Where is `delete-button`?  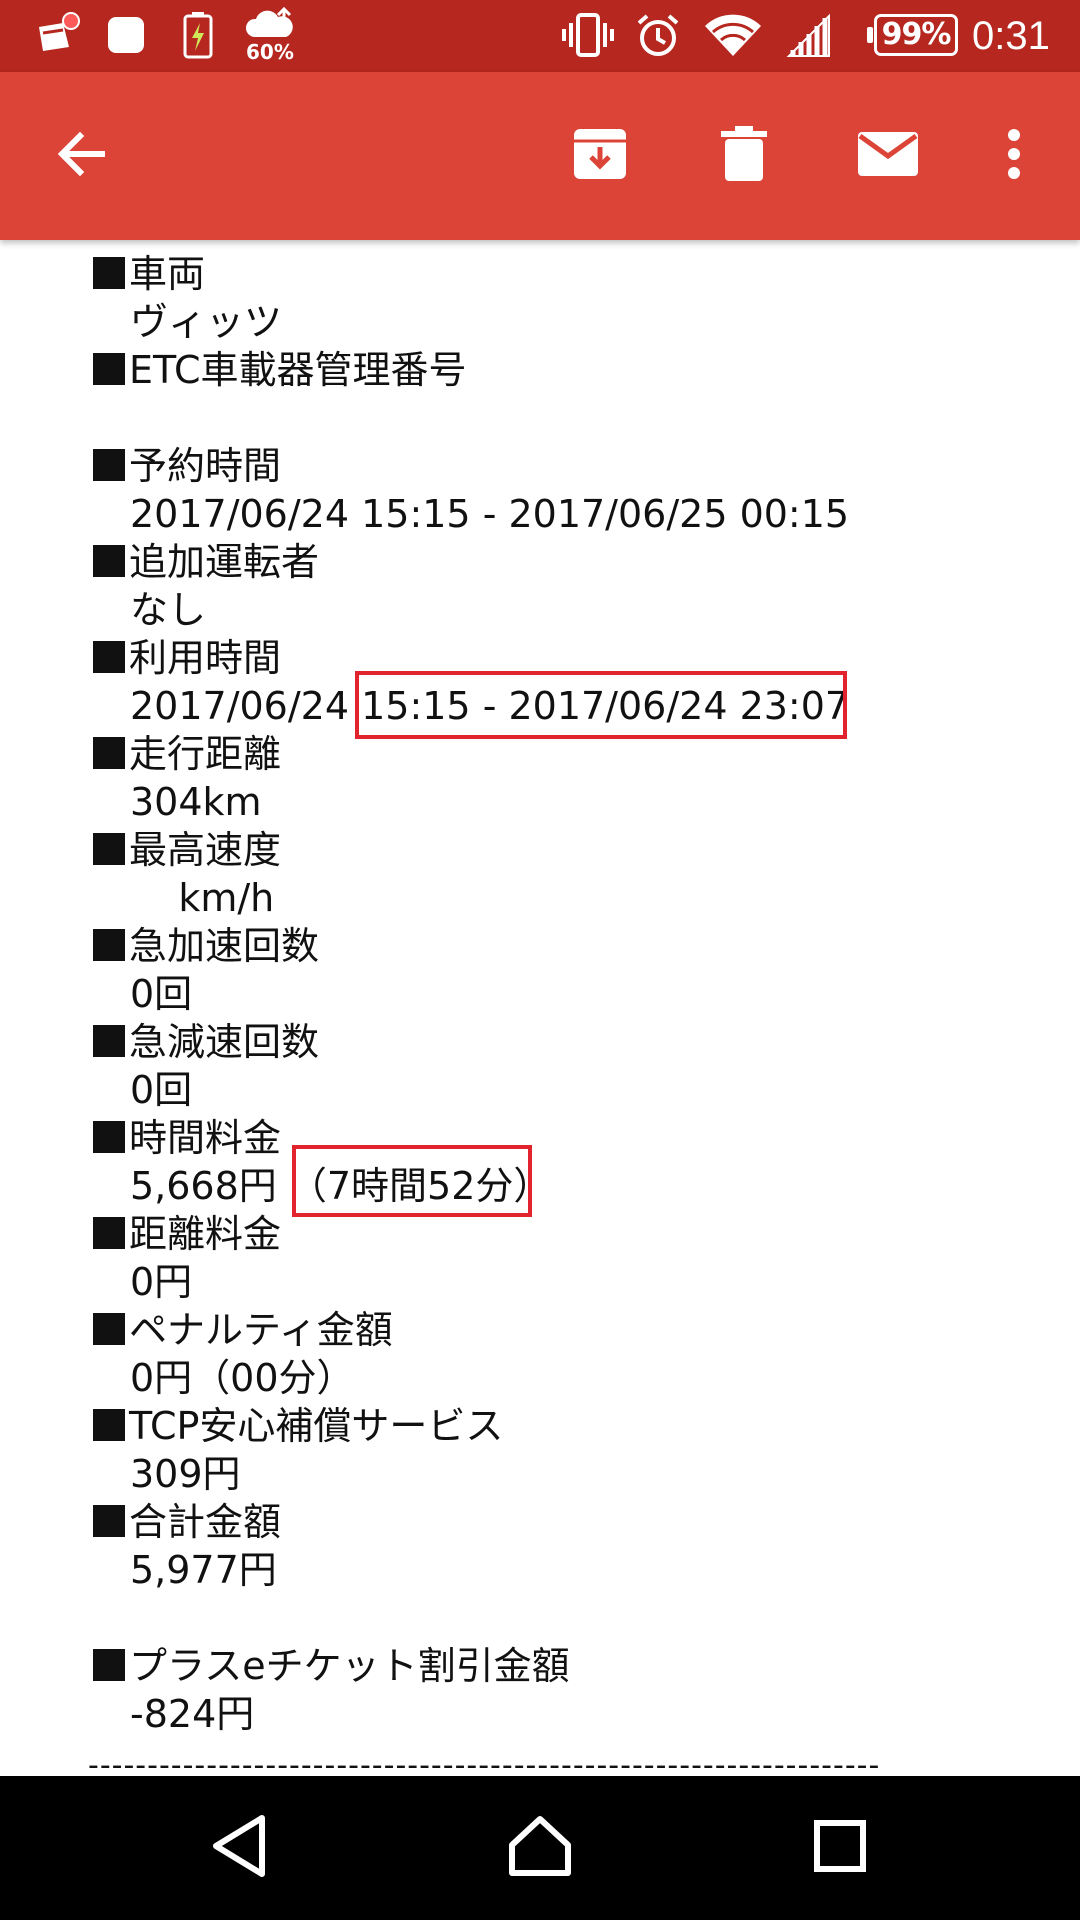 delete-button is located at coordinates (744, 156).